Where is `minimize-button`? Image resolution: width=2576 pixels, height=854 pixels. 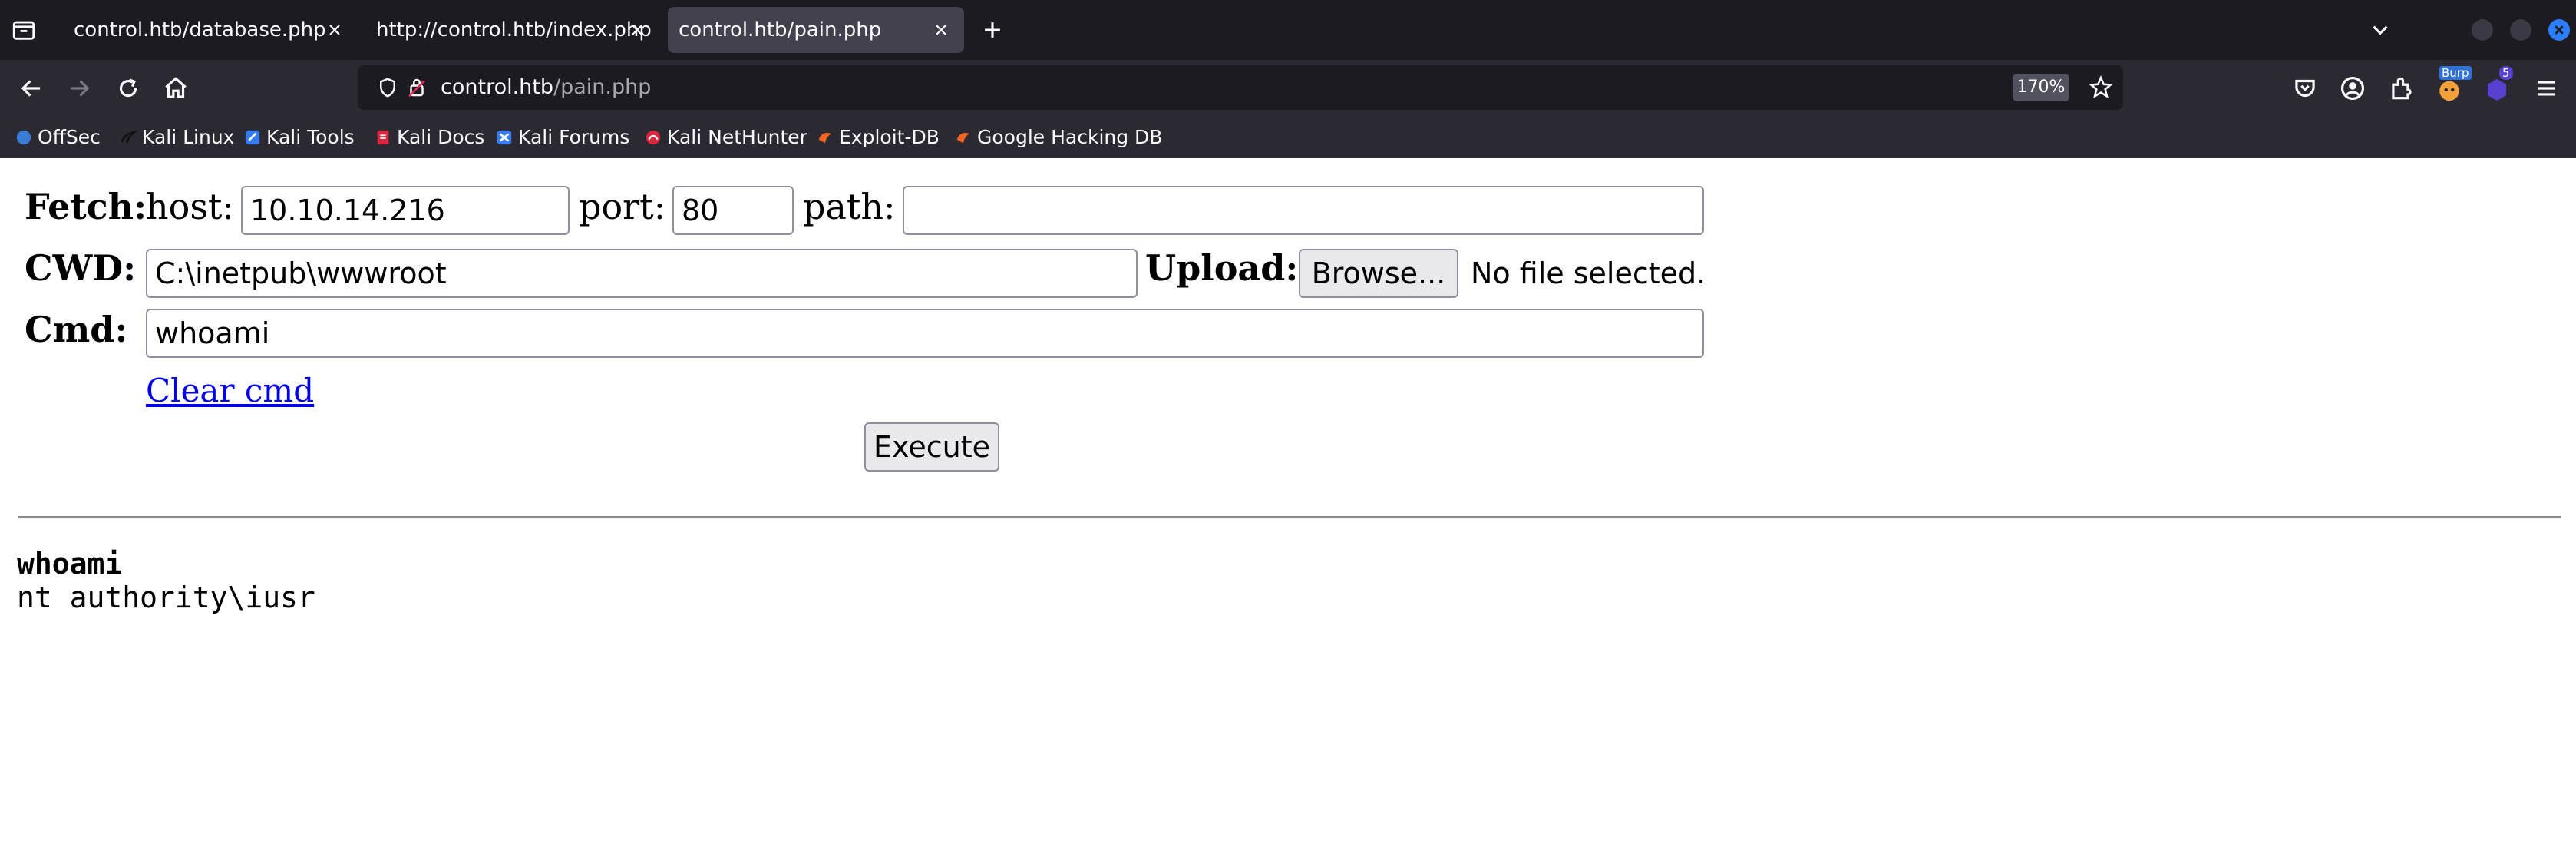
minimize-button is located at coordinates (2482, 30).